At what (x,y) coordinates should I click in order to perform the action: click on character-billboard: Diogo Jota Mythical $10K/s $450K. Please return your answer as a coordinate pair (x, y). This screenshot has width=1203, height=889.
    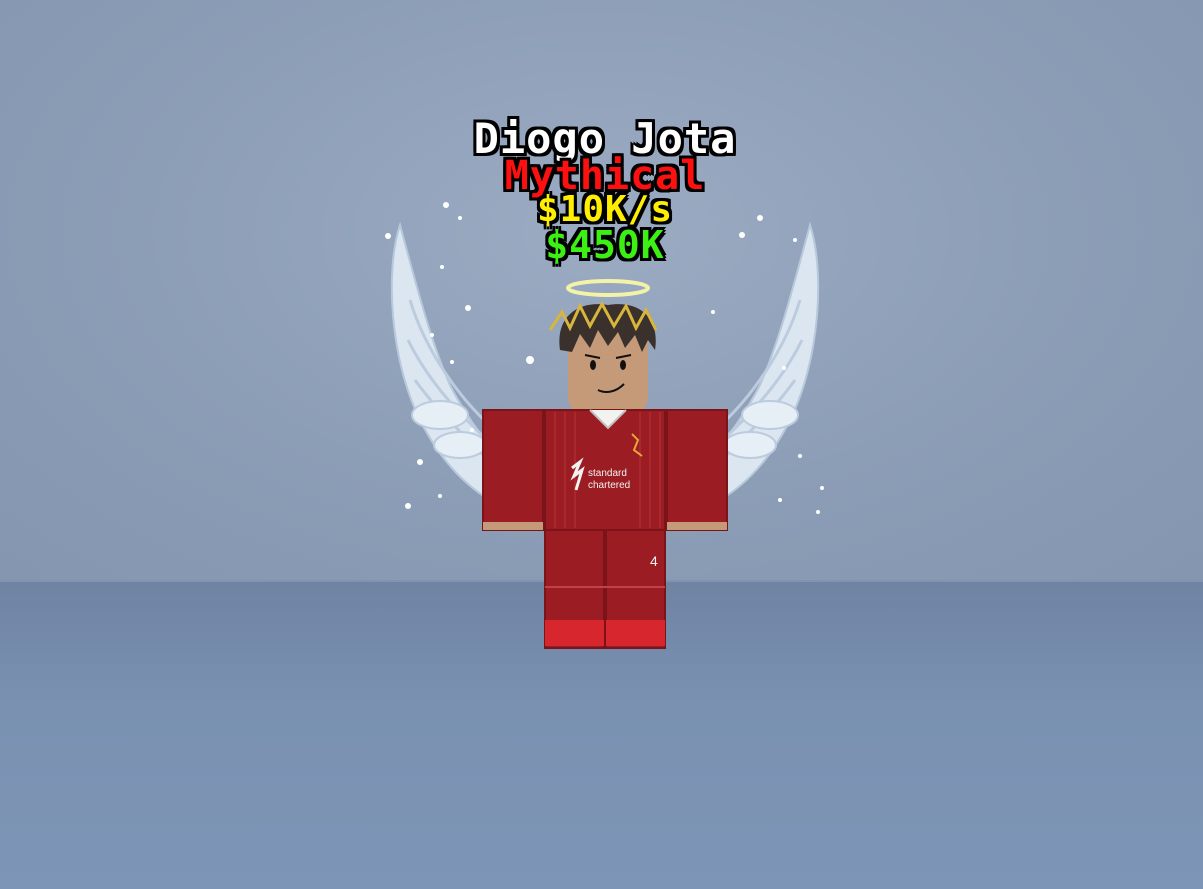
    Looking at the image, I should click on (605, 190).